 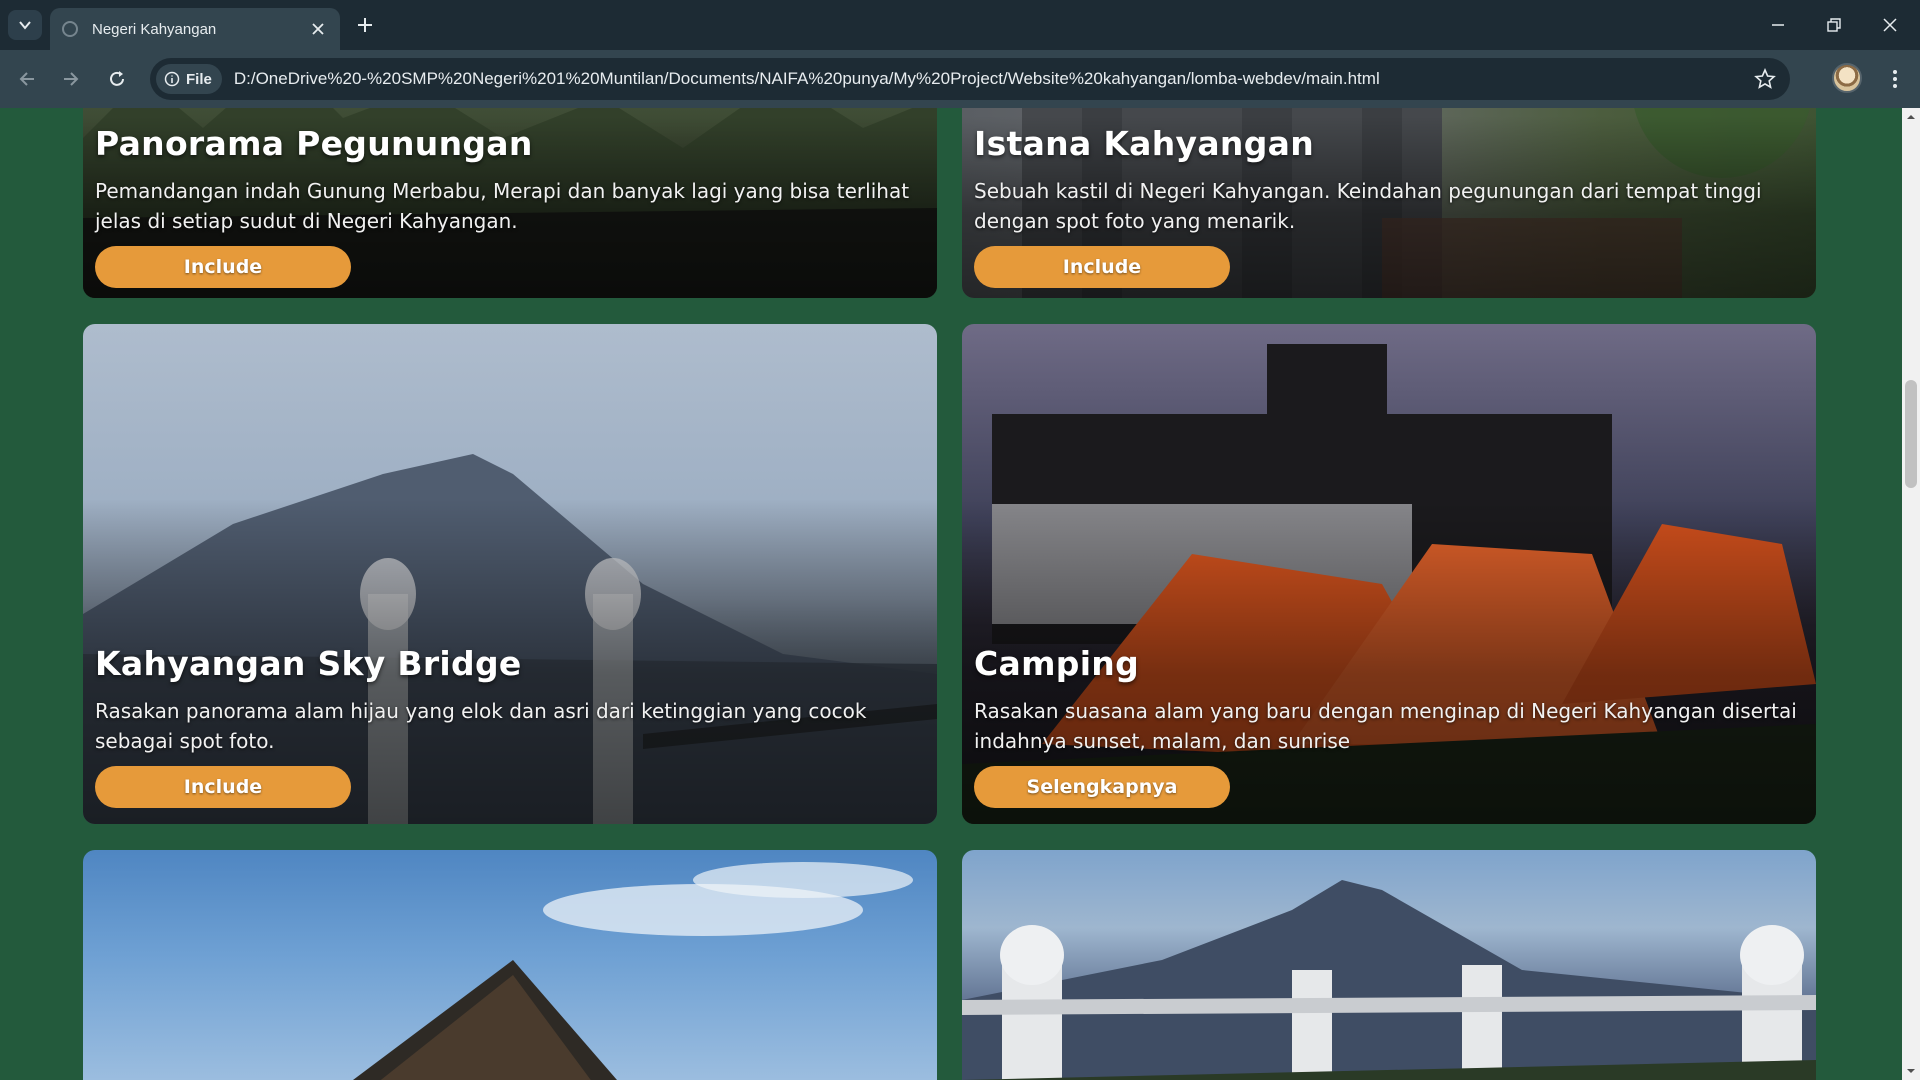 I want to click on close-window-button, so click(x=1890, y=25).